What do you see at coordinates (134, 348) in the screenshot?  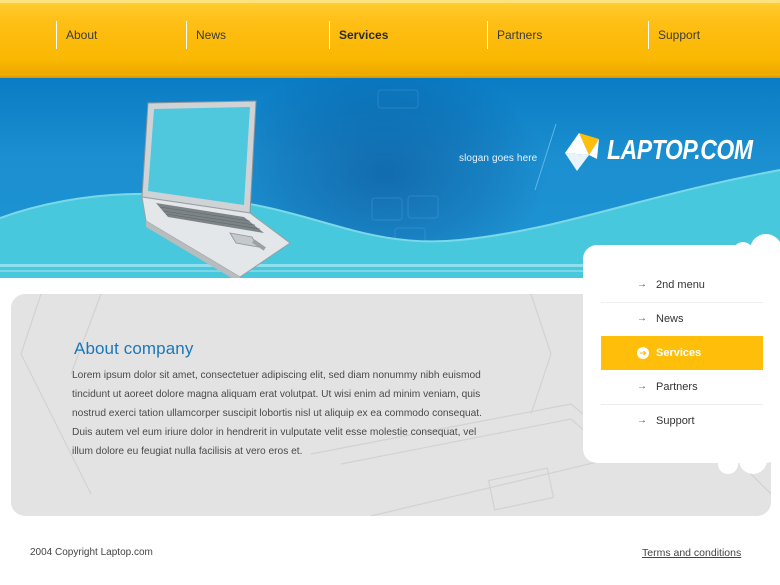 I see `about-heading: About company` at bounding box center [134, 348].